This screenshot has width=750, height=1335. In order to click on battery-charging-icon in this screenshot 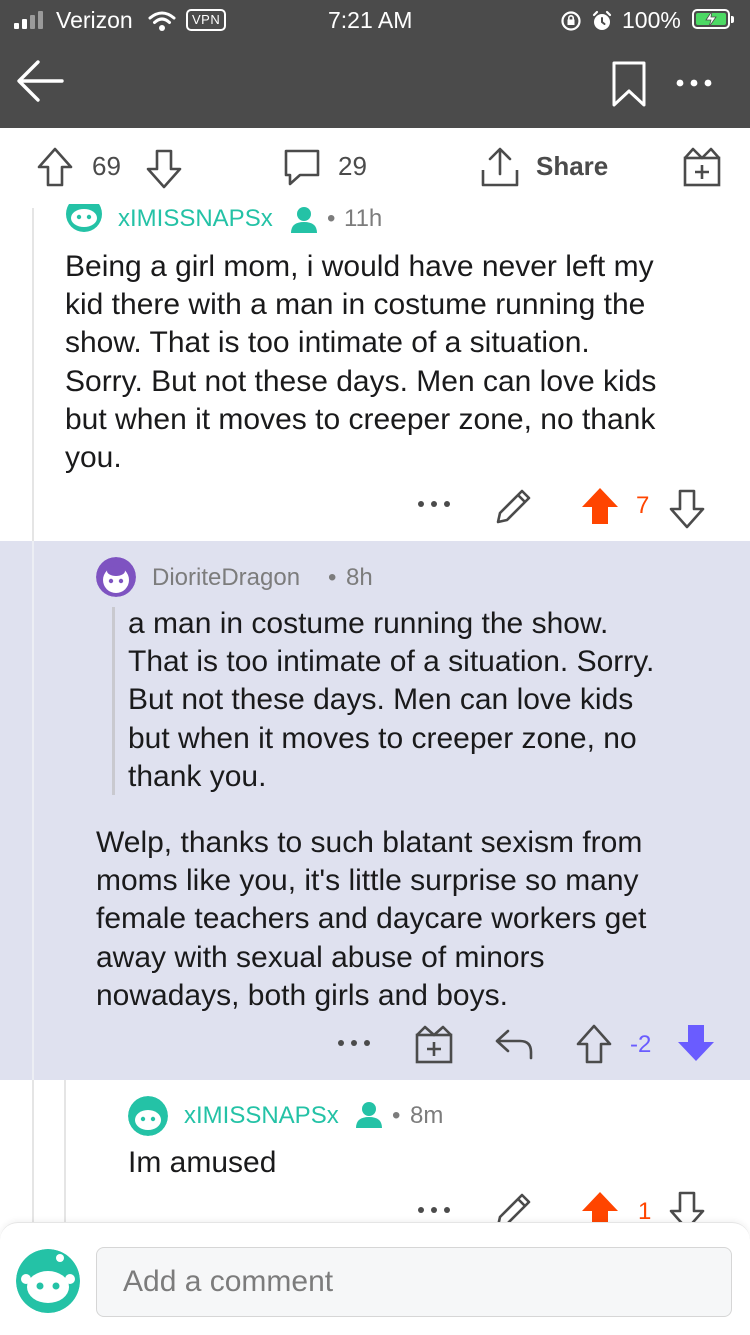, I will do `click(713, 19)`.